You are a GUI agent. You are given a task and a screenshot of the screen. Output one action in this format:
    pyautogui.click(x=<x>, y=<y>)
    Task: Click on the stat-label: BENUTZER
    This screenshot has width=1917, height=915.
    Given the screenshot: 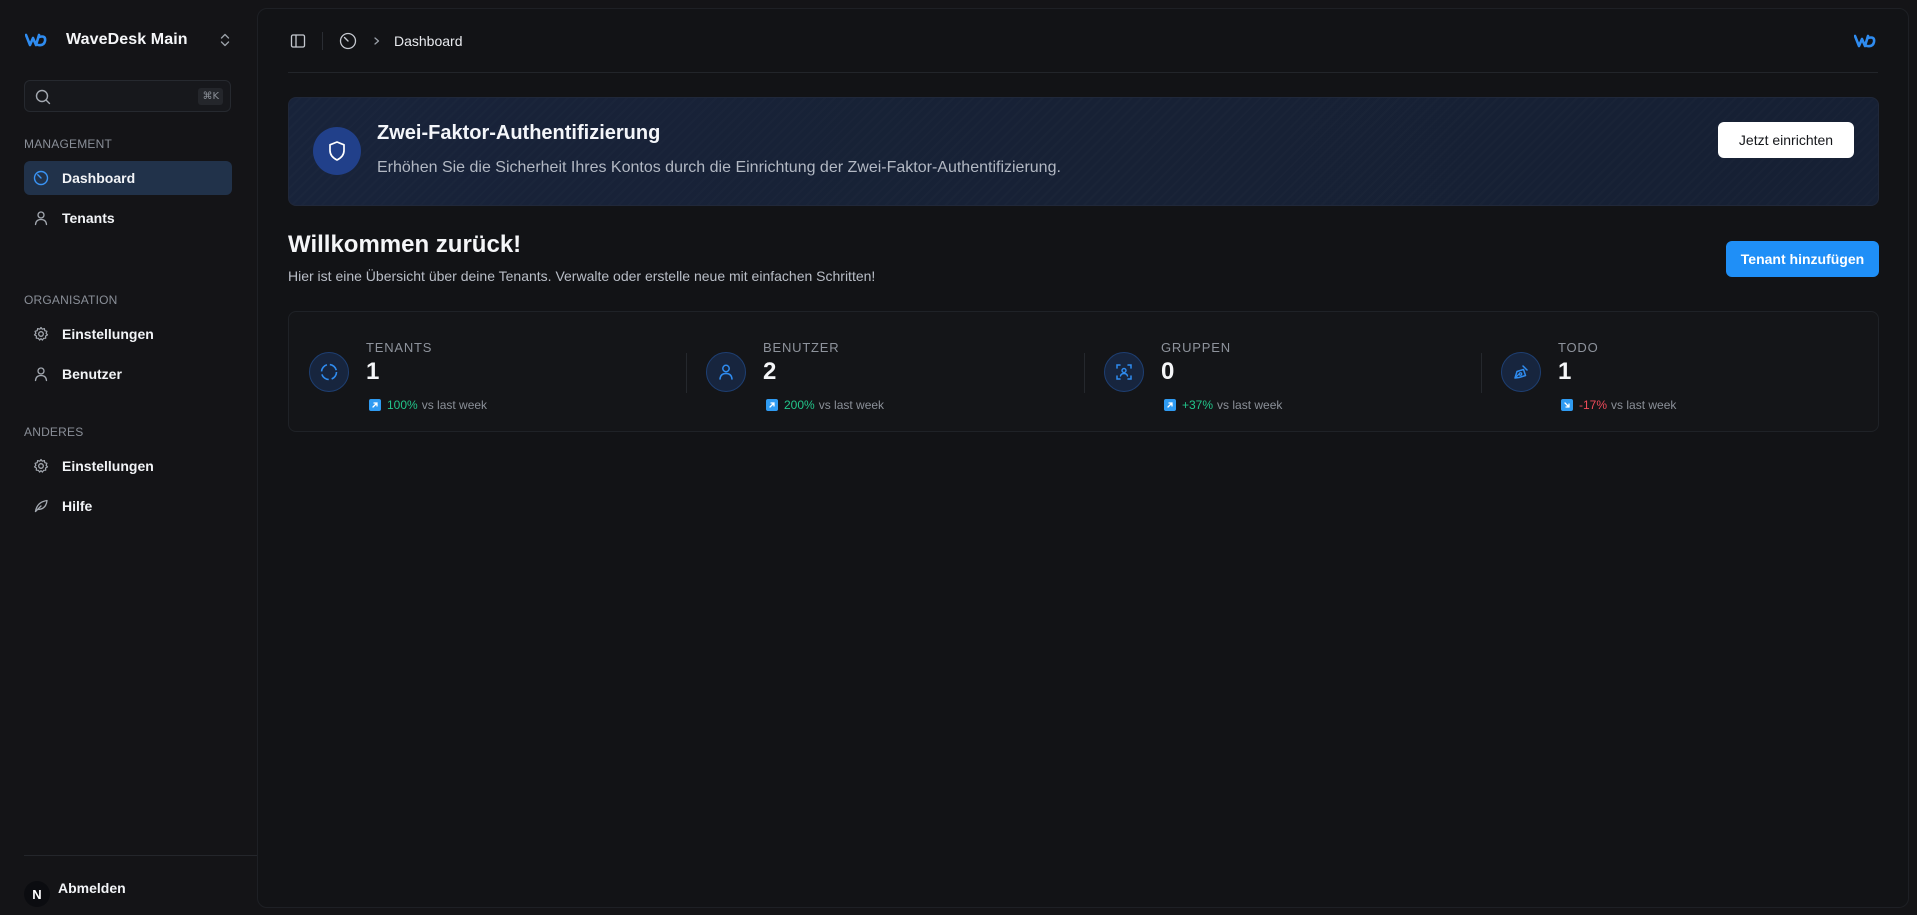 What is the action you would take?
    pyautogui.click(x=801, y=347)
    